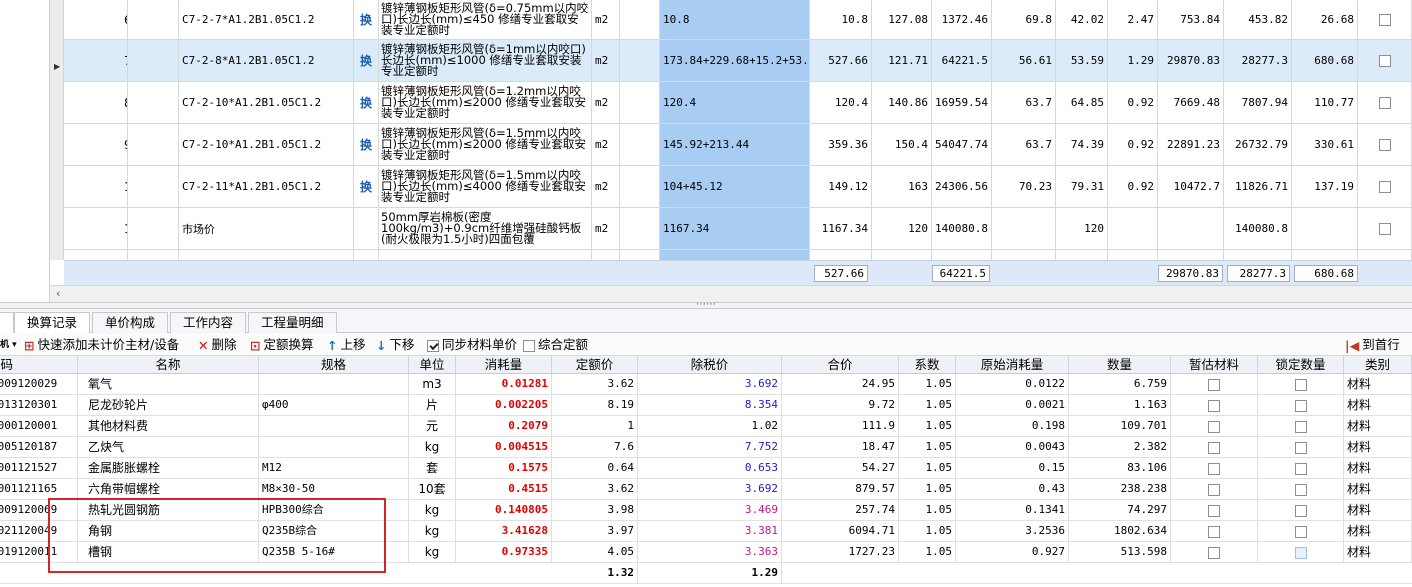 Image resolution: width=1412 pixels, height=587 pixels. Describe the element at coordinates (395, 344) in the screenshot. I see `move-down-button: ↓ 下移` at that location.